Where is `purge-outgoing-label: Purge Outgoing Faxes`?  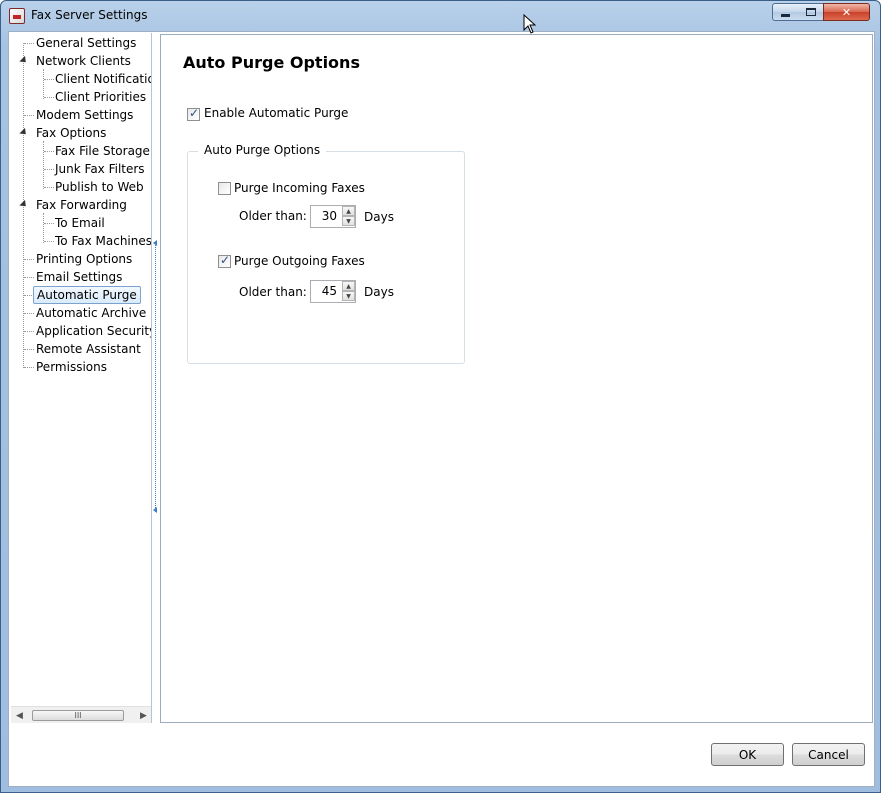
purge-outgoing-label: Purge Outgoing Faxes is located at coordinates (299, 261).